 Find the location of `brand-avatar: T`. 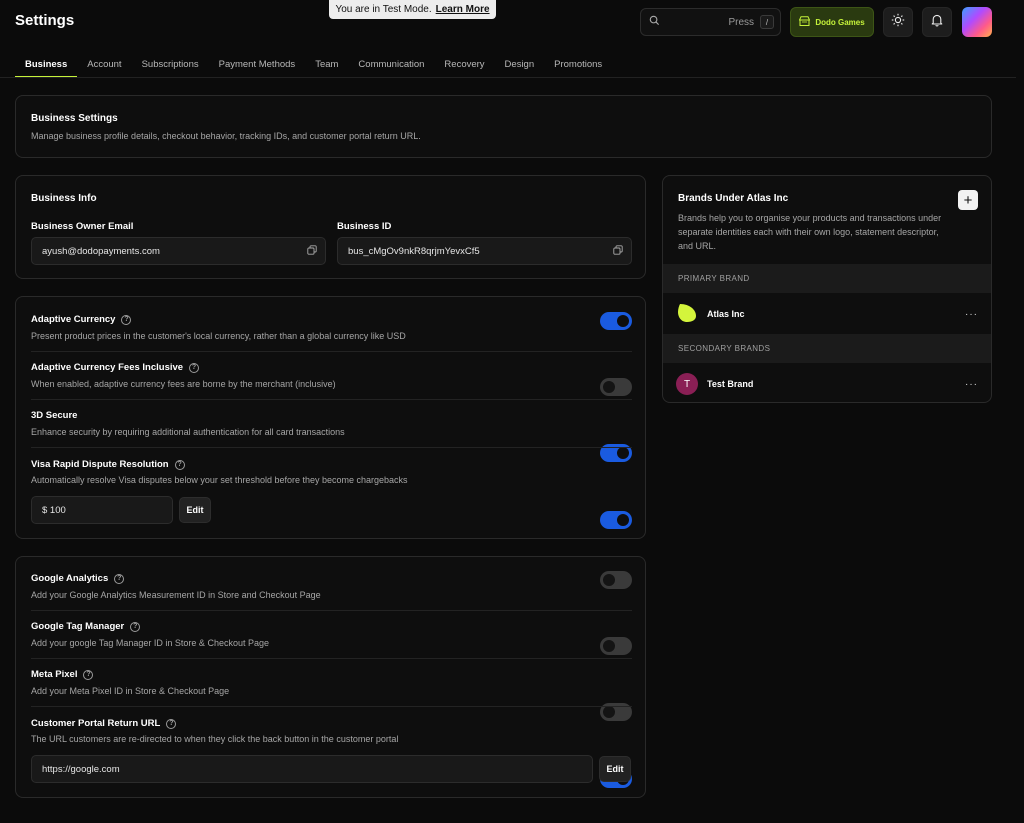

brand-avatar: T is located at coordinates (687, 384).